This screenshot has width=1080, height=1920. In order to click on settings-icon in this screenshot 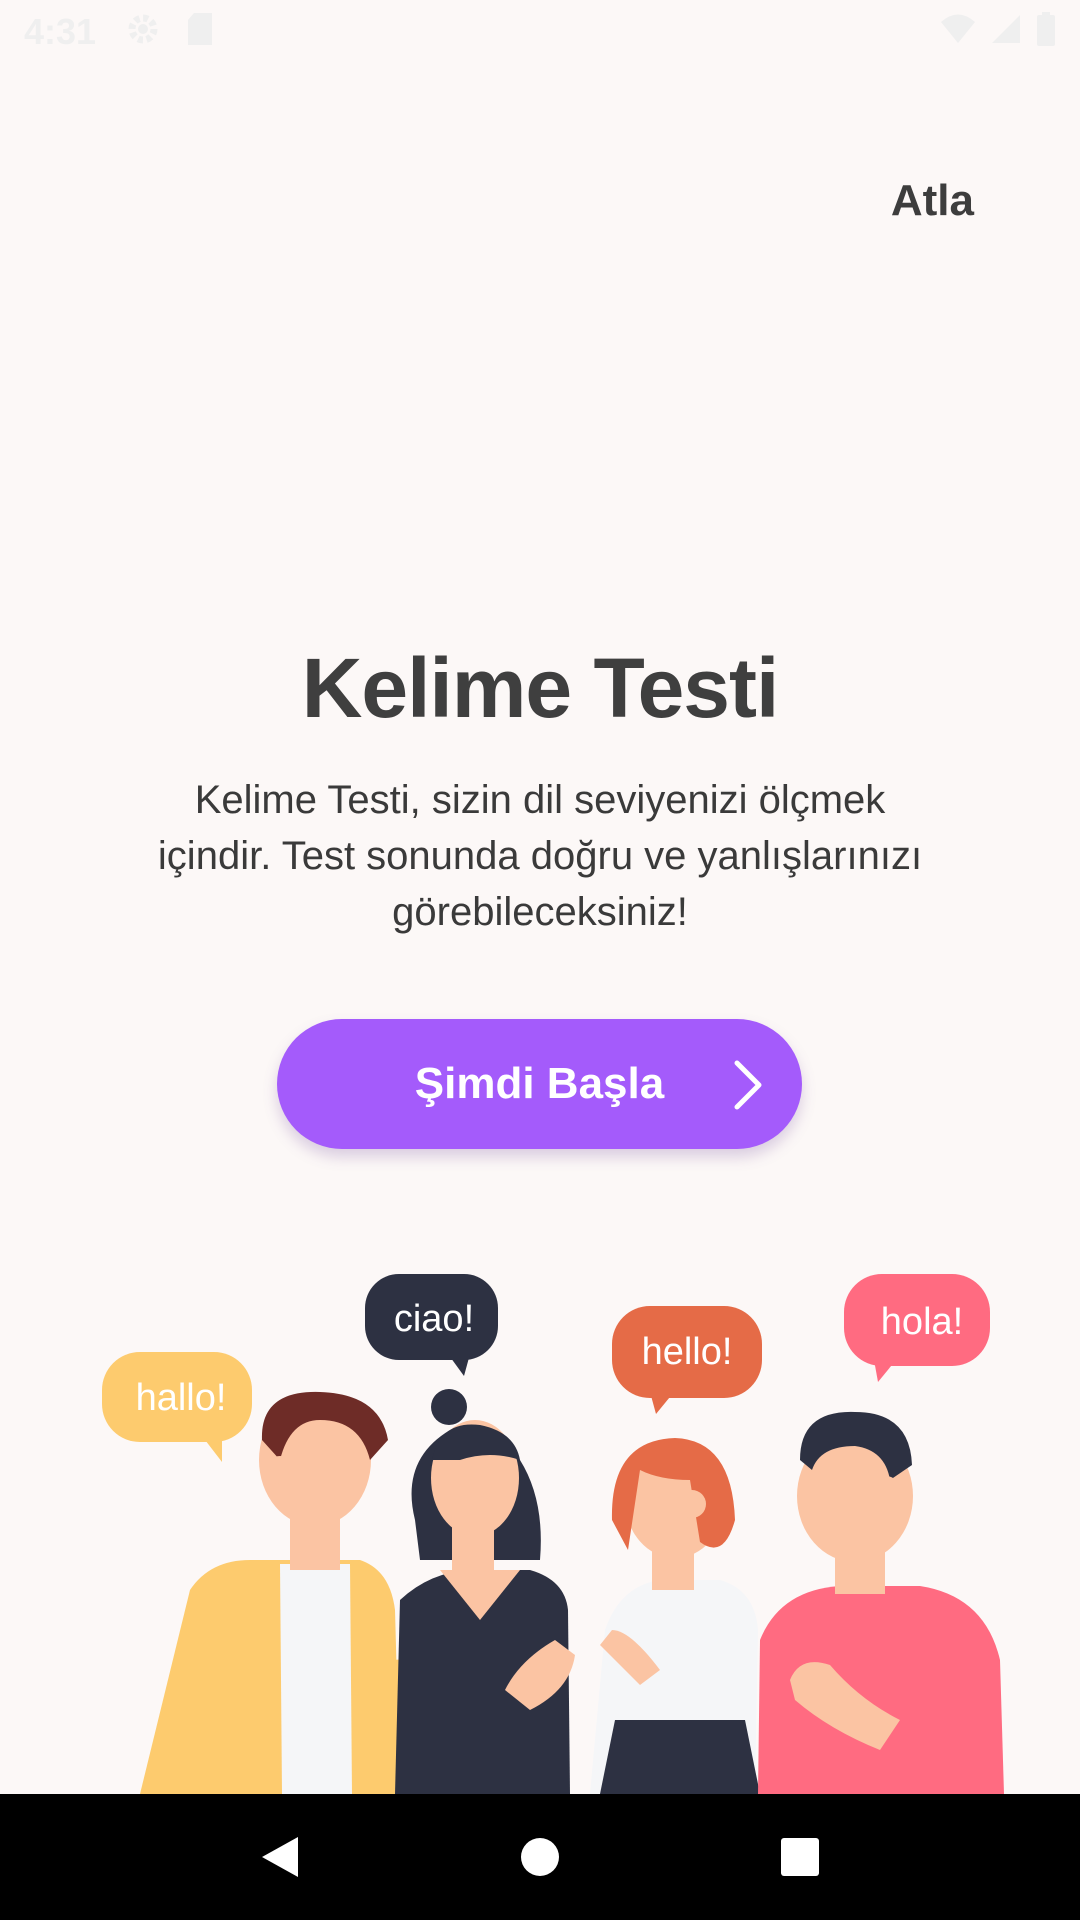, I will do `click(143, 31)`.